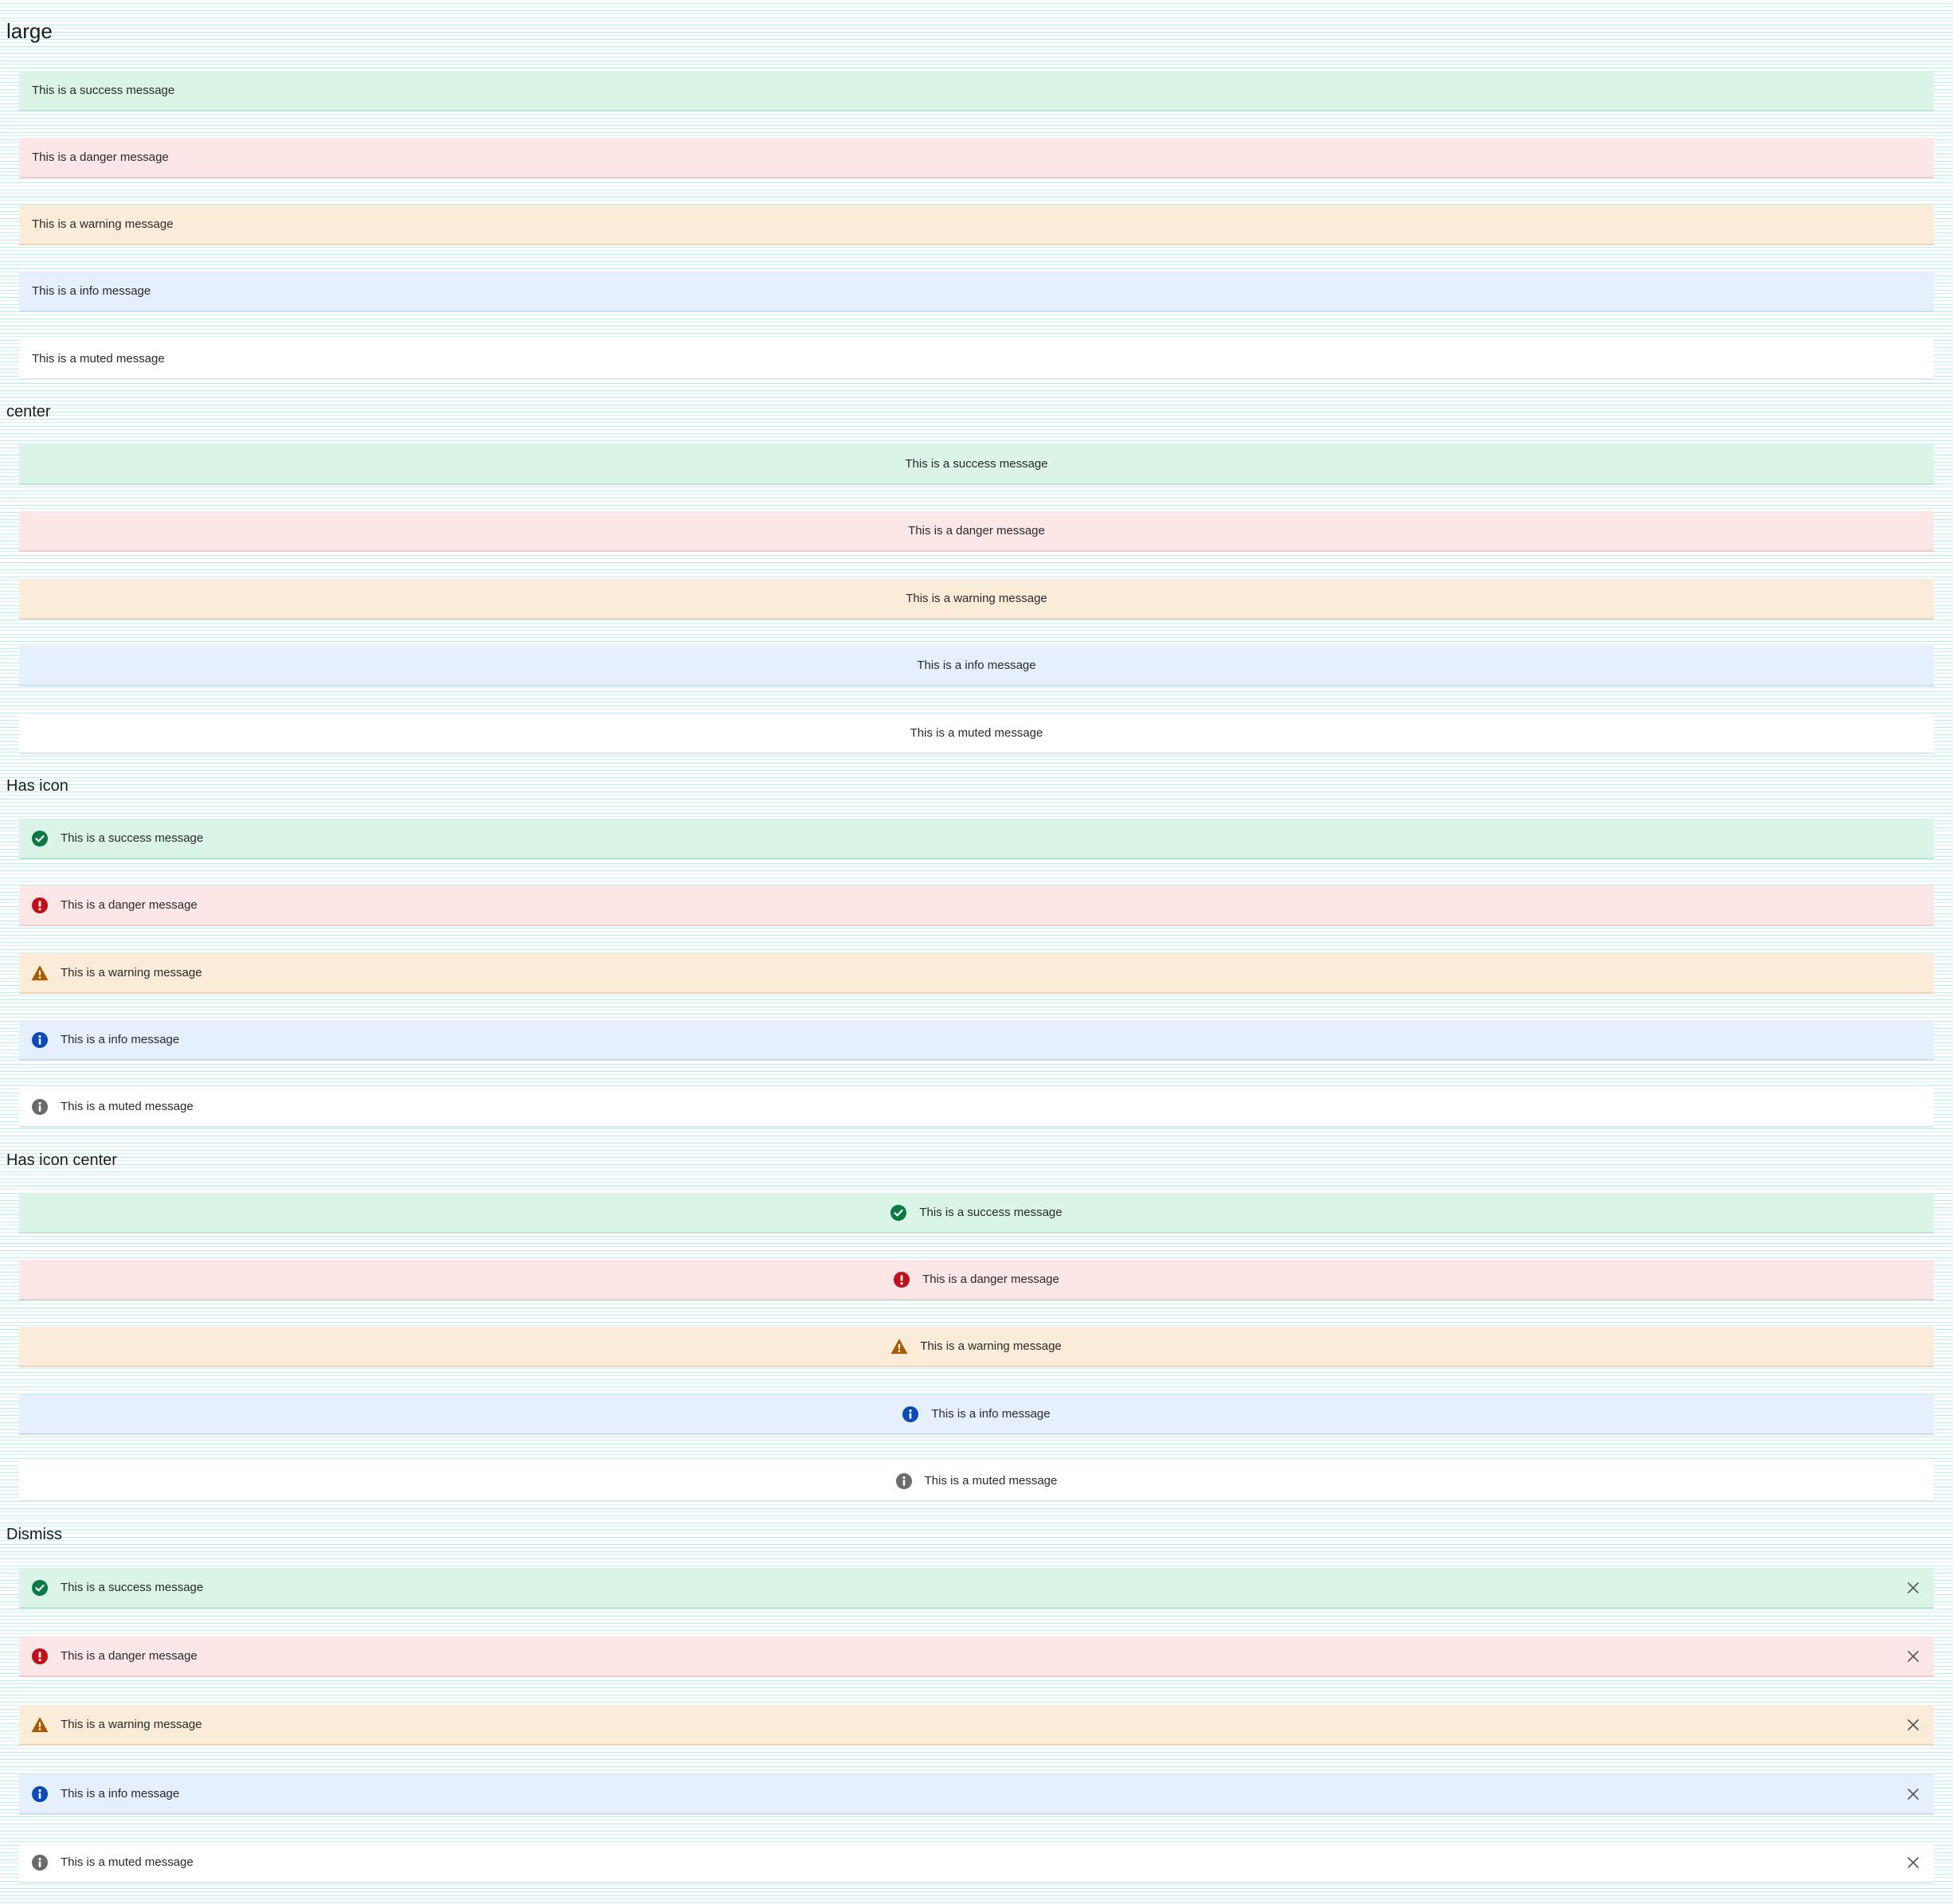 Image resolution: width=1953 pixels, height=1904 pixels. Describe the element at coordinates (28, 411) in the screenshot. I see `section-title-center: center` at that location.